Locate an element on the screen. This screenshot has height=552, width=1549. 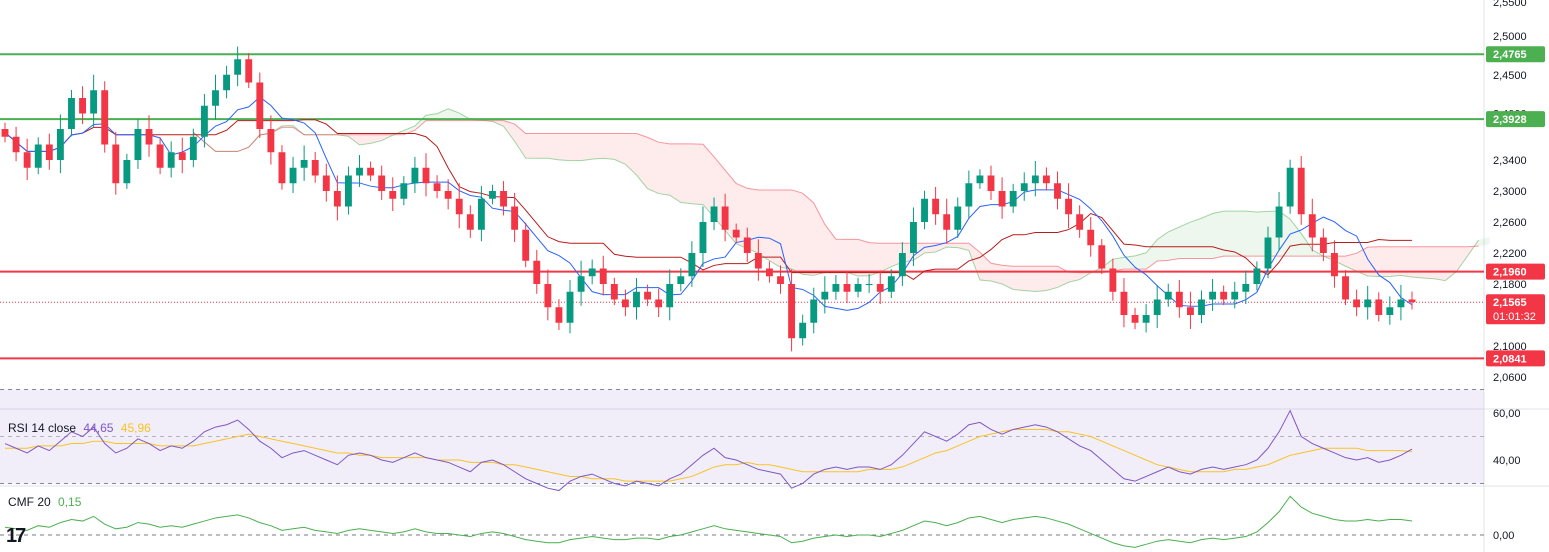
bar-countdown-label: 01:01:32 is located at coordinates (1514, 317).